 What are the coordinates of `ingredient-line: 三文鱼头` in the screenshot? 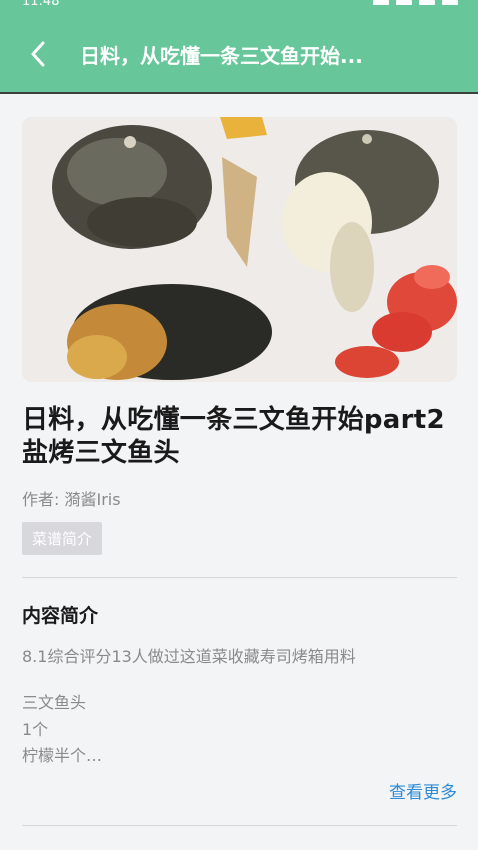 It's located at (54, 702).